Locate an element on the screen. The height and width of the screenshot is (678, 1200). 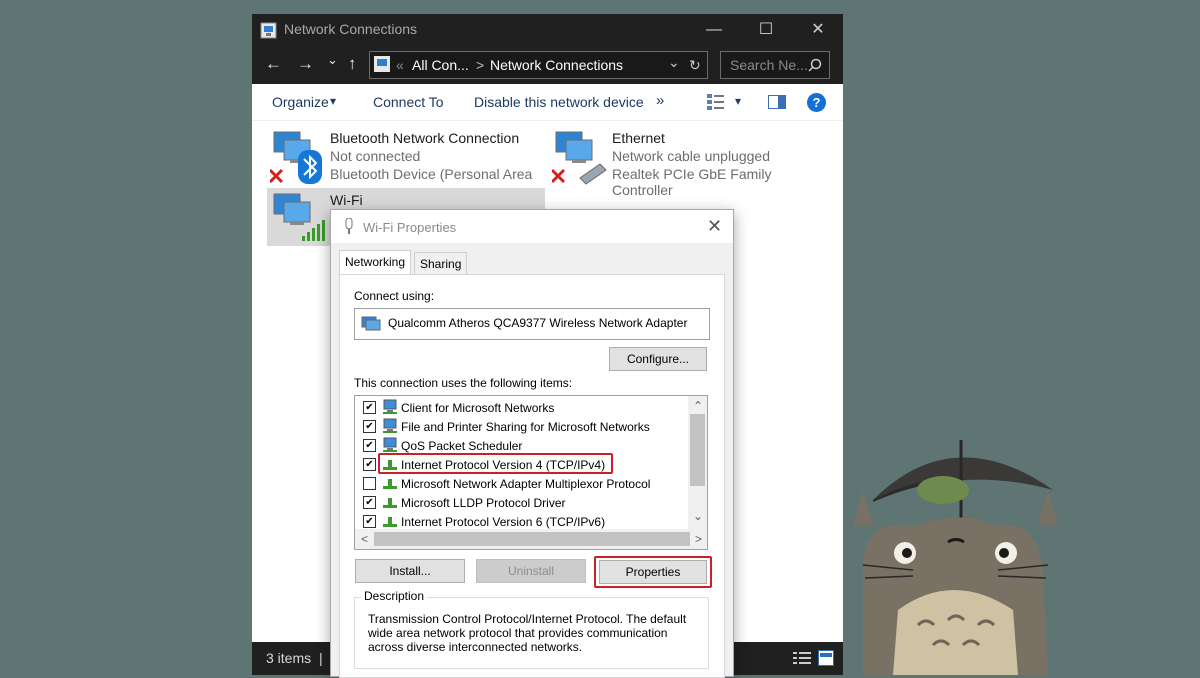
organize-dropdown-icon: ▾ is located at coordinates (333, 101).